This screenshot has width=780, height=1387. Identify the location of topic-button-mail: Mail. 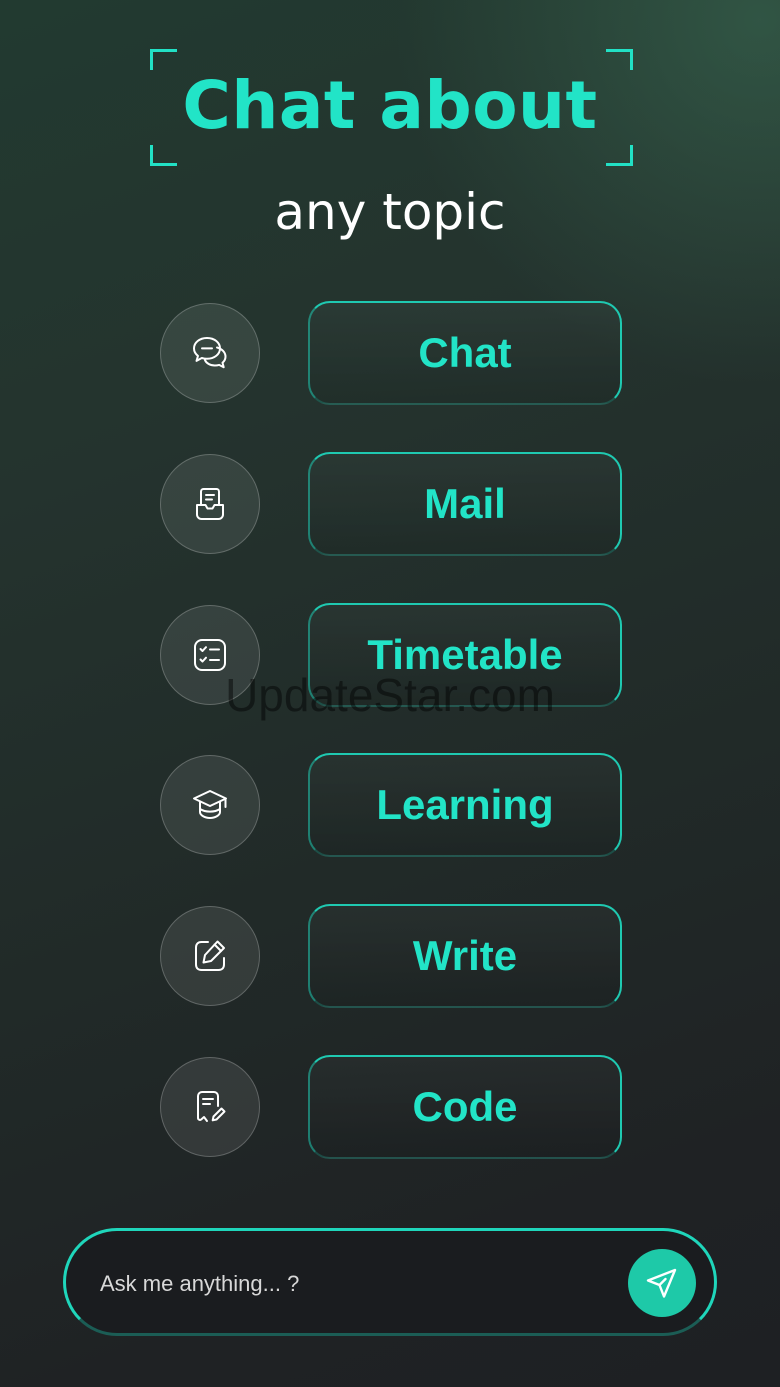
(465, 504).